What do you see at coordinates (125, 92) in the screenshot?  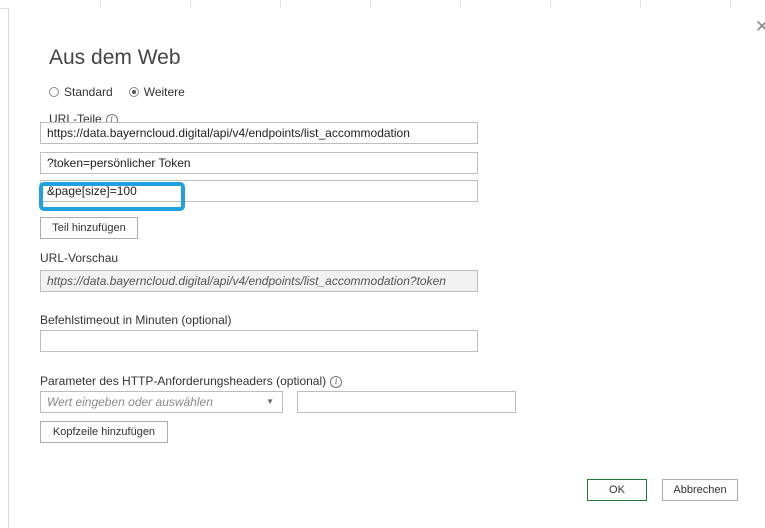 I see `mode-radio-group: Standard Weitere` at bounding box center [125, 92].